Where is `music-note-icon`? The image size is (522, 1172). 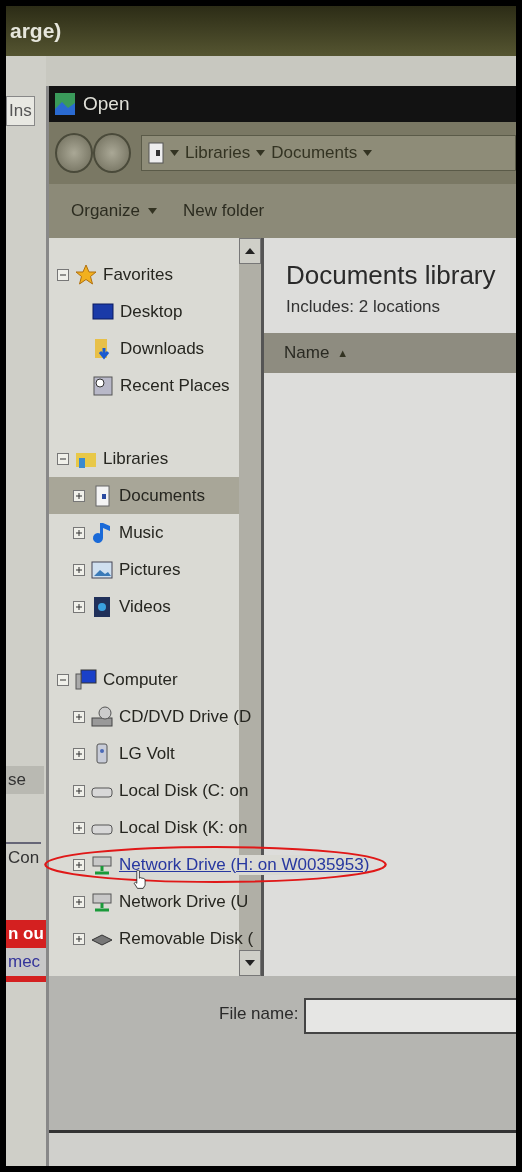
music-note-icon is located at coordinates (102, 532).